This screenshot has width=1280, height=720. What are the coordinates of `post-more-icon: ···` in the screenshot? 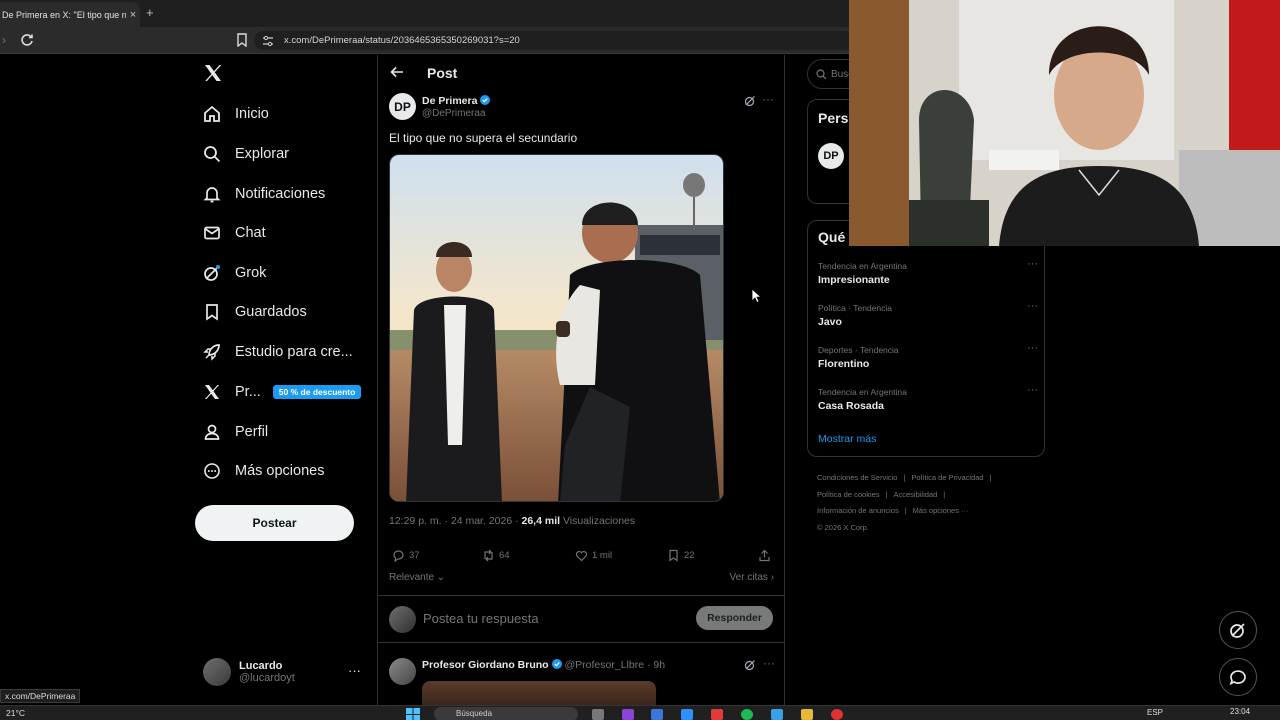 It's located at (768, 99).